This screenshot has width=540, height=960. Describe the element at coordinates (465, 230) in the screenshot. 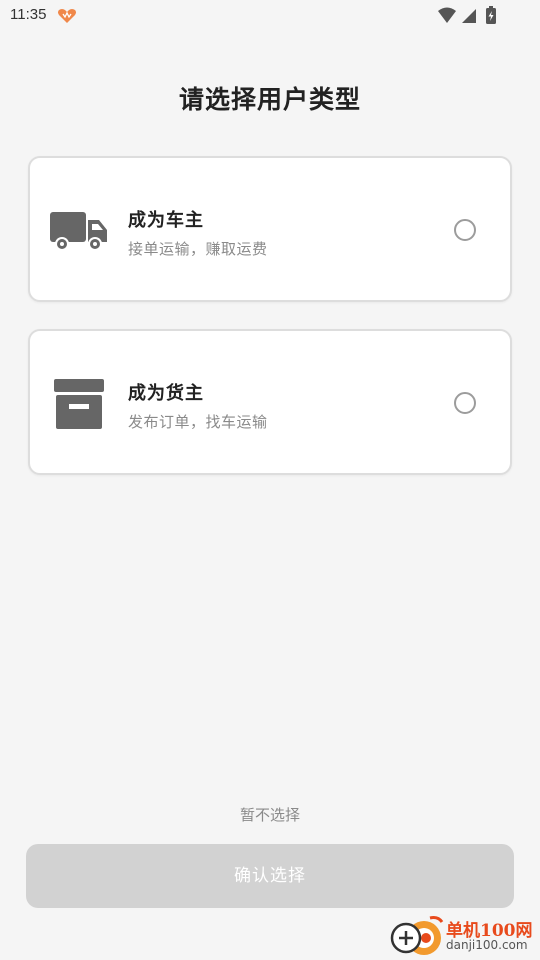

I see `radio-button-driver` at that location.